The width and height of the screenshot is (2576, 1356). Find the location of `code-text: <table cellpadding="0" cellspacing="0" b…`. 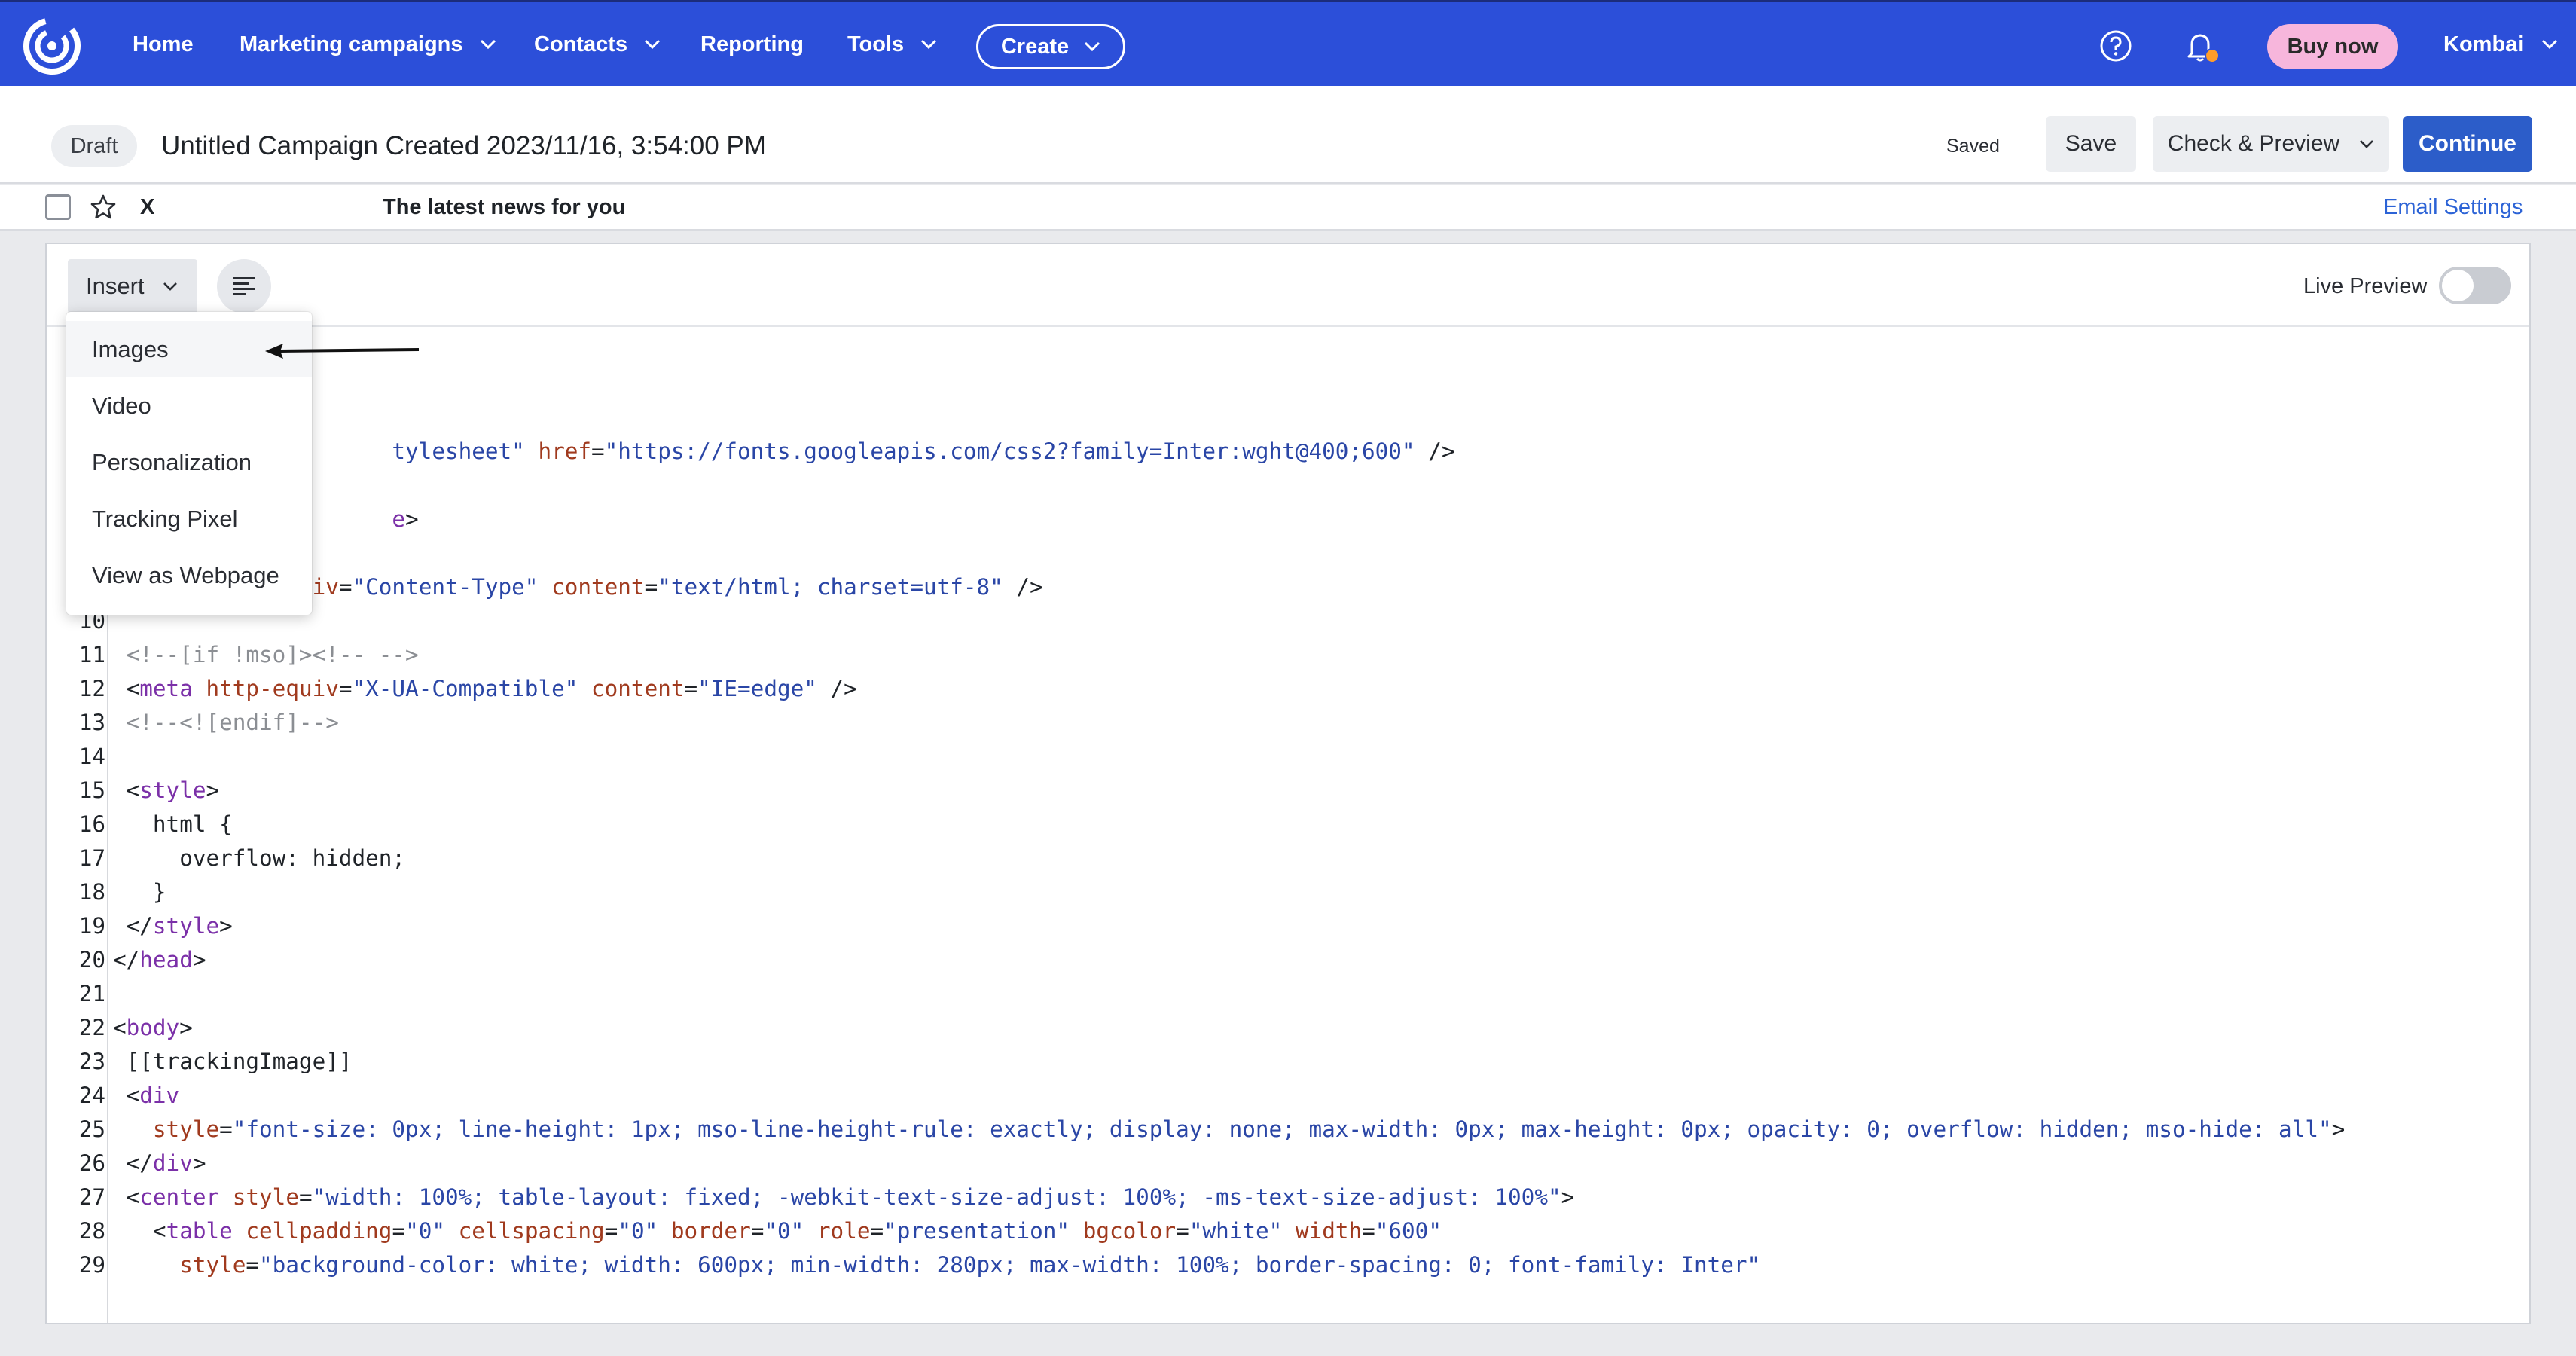

code-text: <table cellpadding="0" cellspacing="0" b… is located at coordinates (778, 1231).